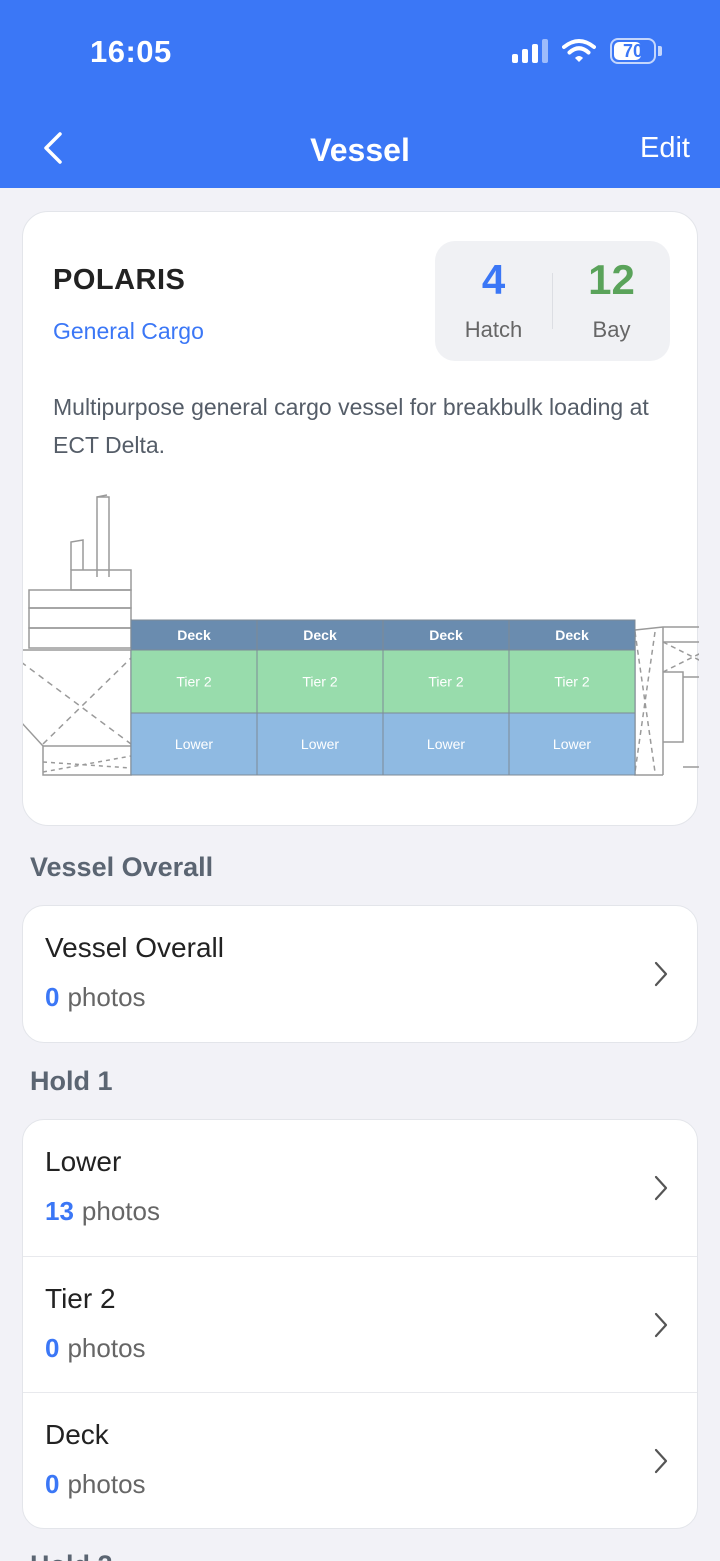 This screenshot has width=720, height=1561. Describe the element at coordinates (128, 331) in the screenshot. I see `vessel-type: General Cargo` at that location.